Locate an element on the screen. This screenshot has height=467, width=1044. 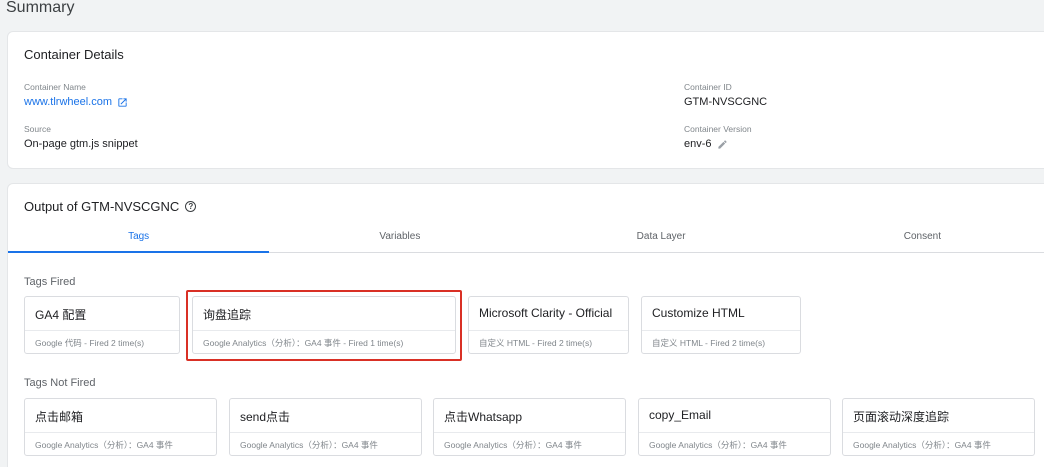
tag-name: 询盘追踪 is located at coordinates (227, 315).